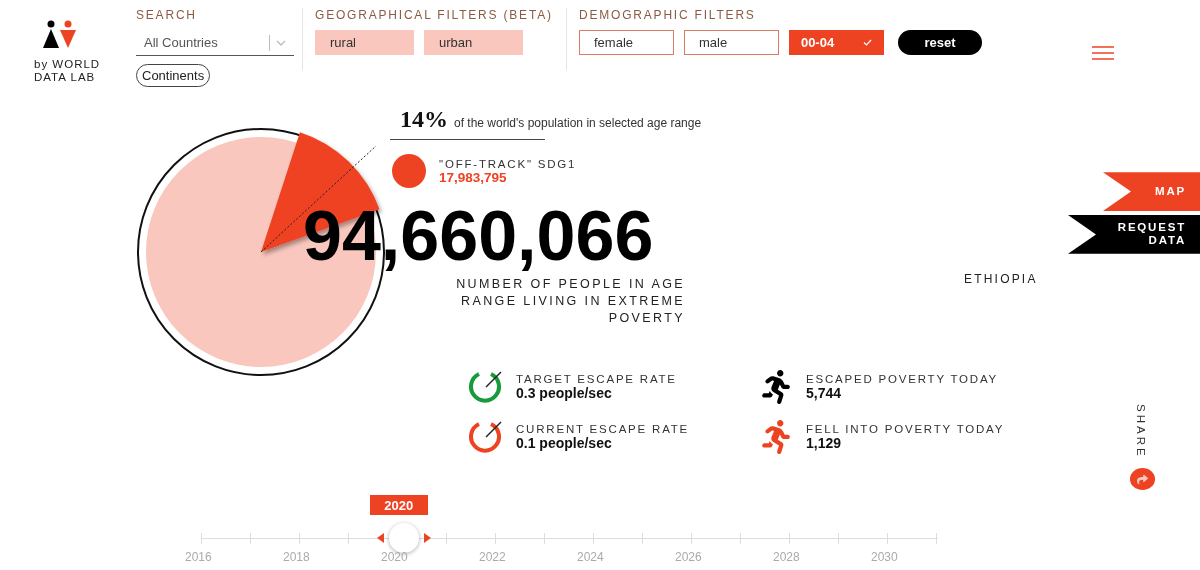 Image resolution: width=1200 pixels, height=570 pixels. What do you see at coordinates (603, 429) in the screenshot?
I see `stat-label: CURRENT ESCAPE RATE` at bounding box center [603, 429].